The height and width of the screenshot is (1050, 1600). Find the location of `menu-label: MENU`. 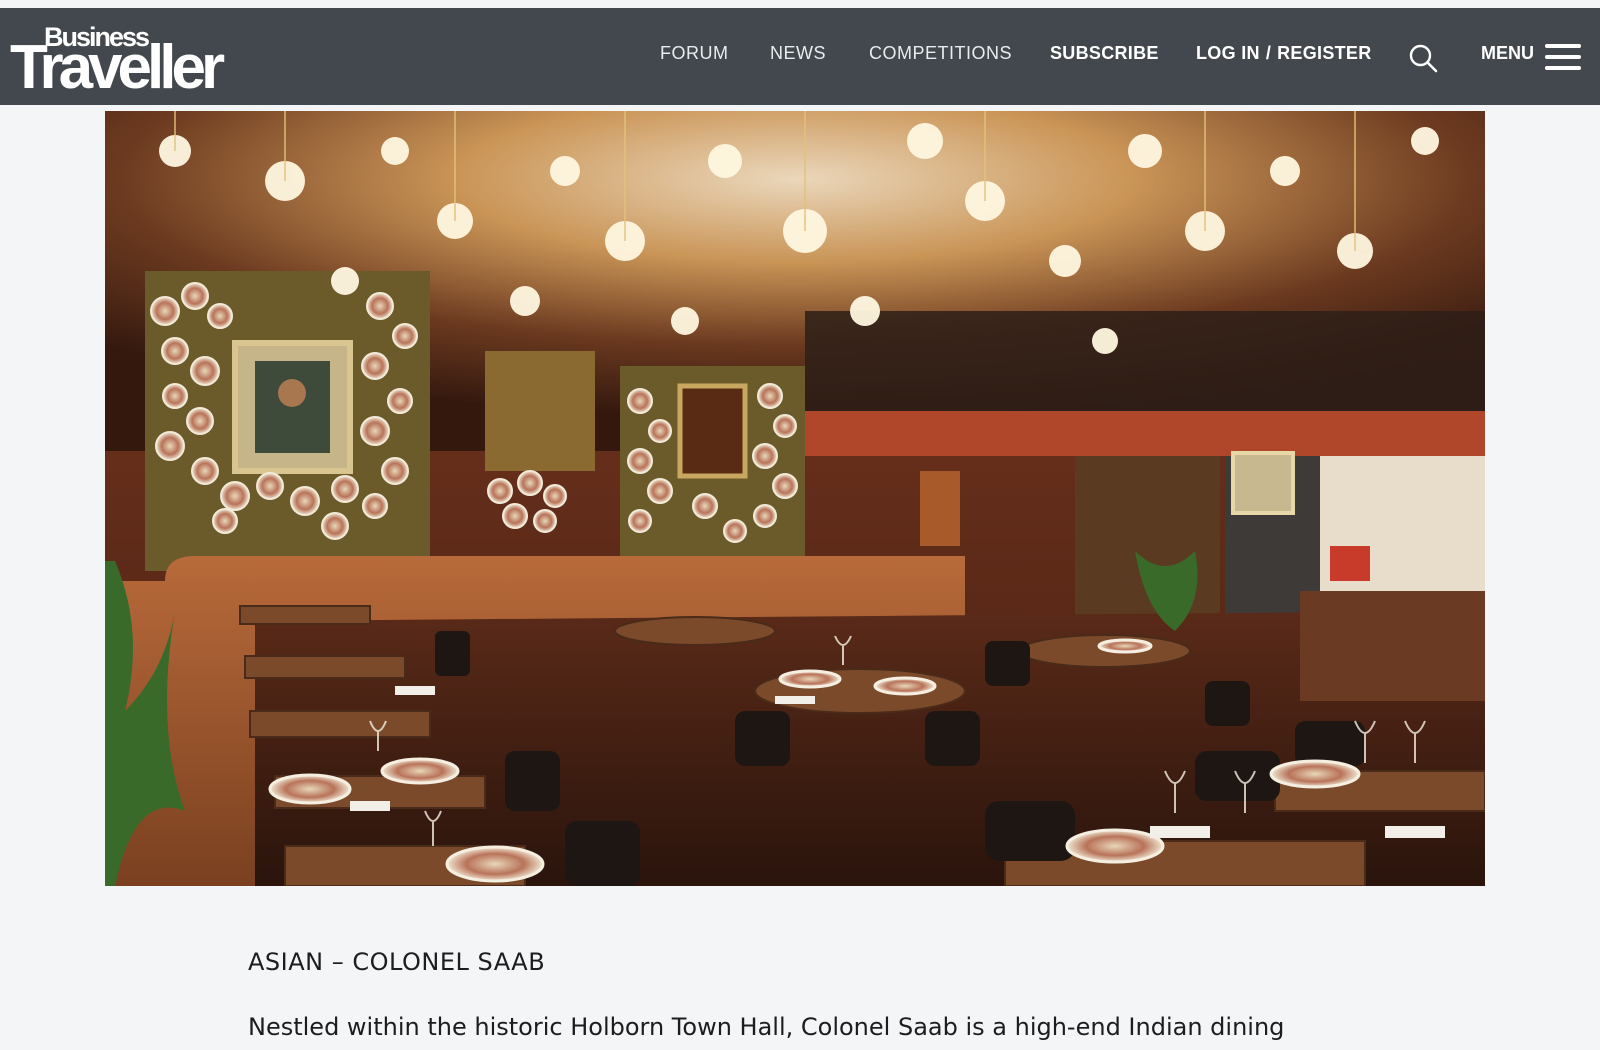

menu-label: MENU is located at coordinates (1507, 53).